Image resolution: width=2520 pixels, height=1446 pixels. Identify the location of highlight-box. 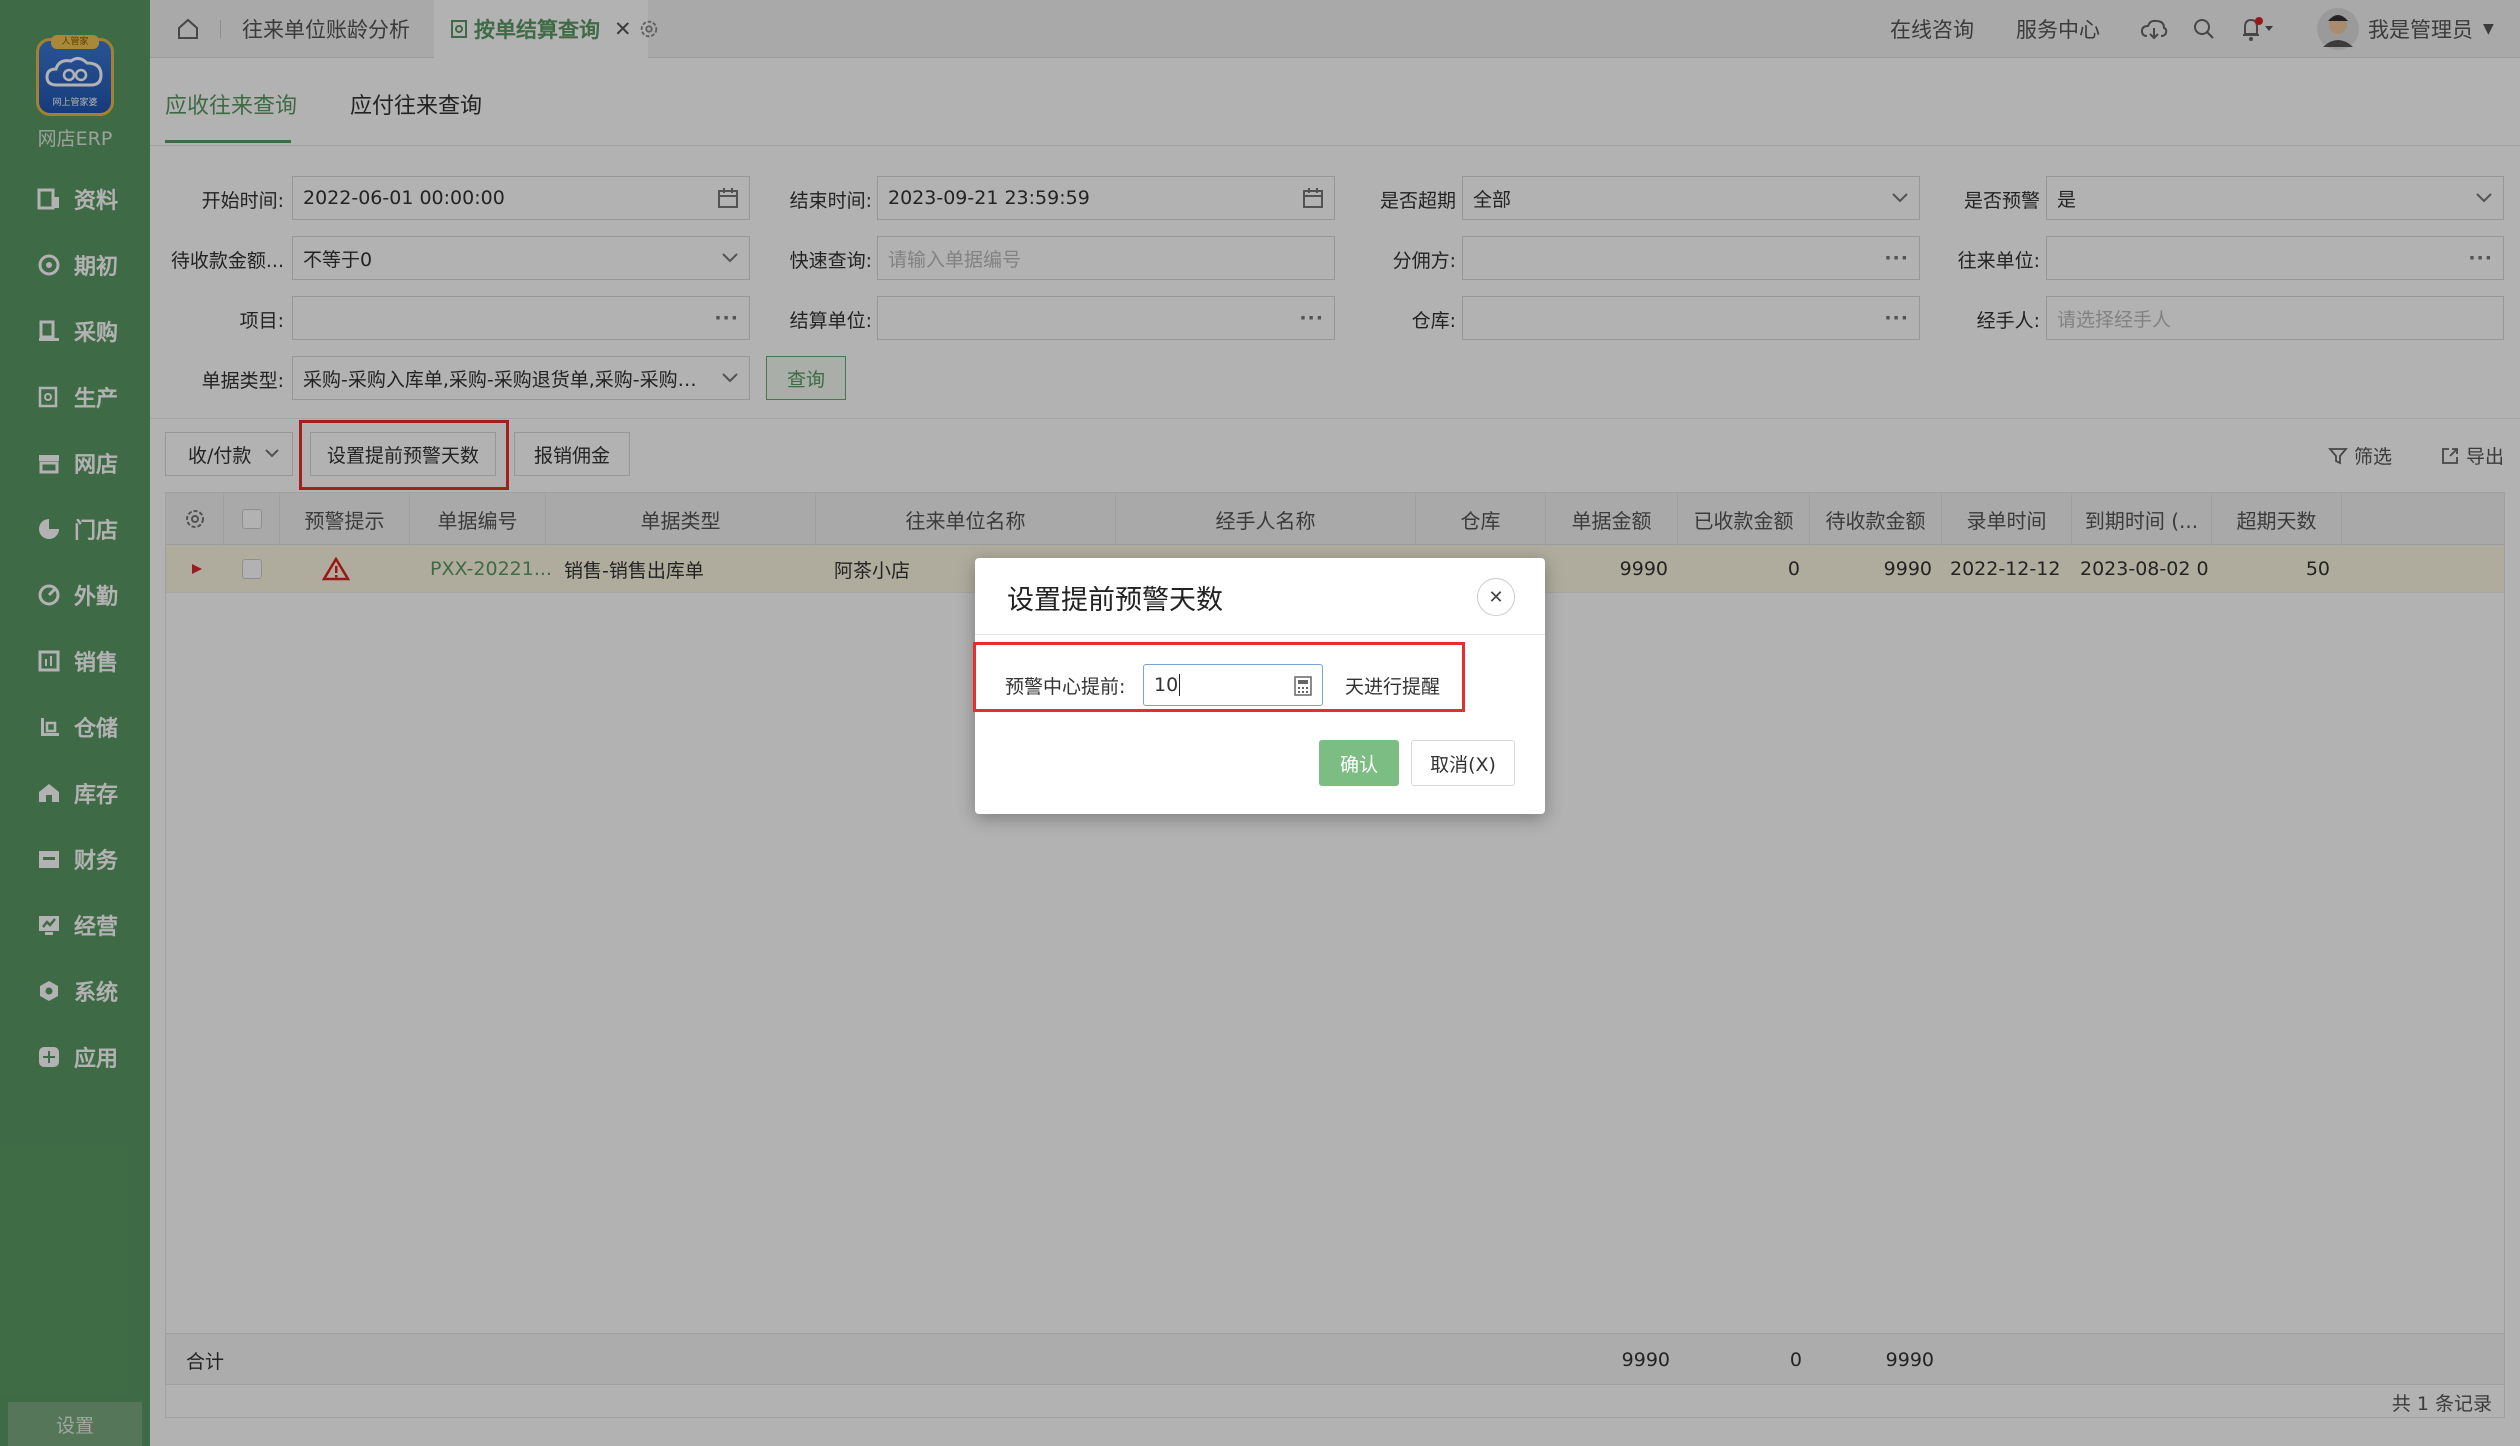
(1219, 677).